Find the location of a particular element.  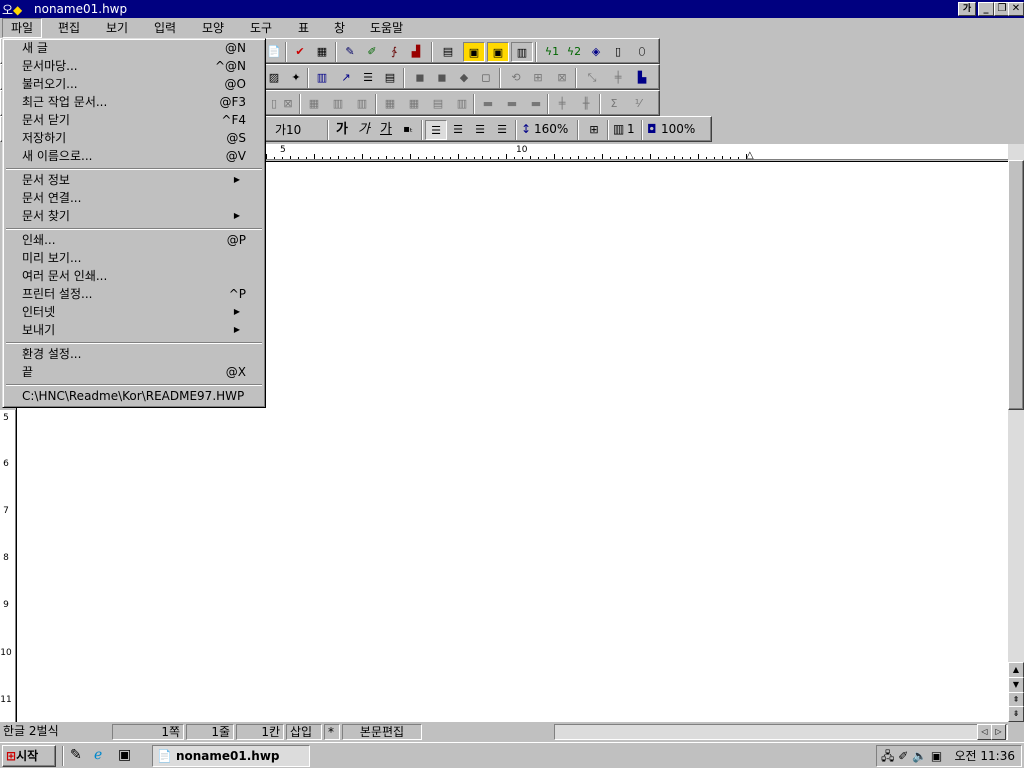

shape1-icon: ◼ is located at coordinates (420, 78).